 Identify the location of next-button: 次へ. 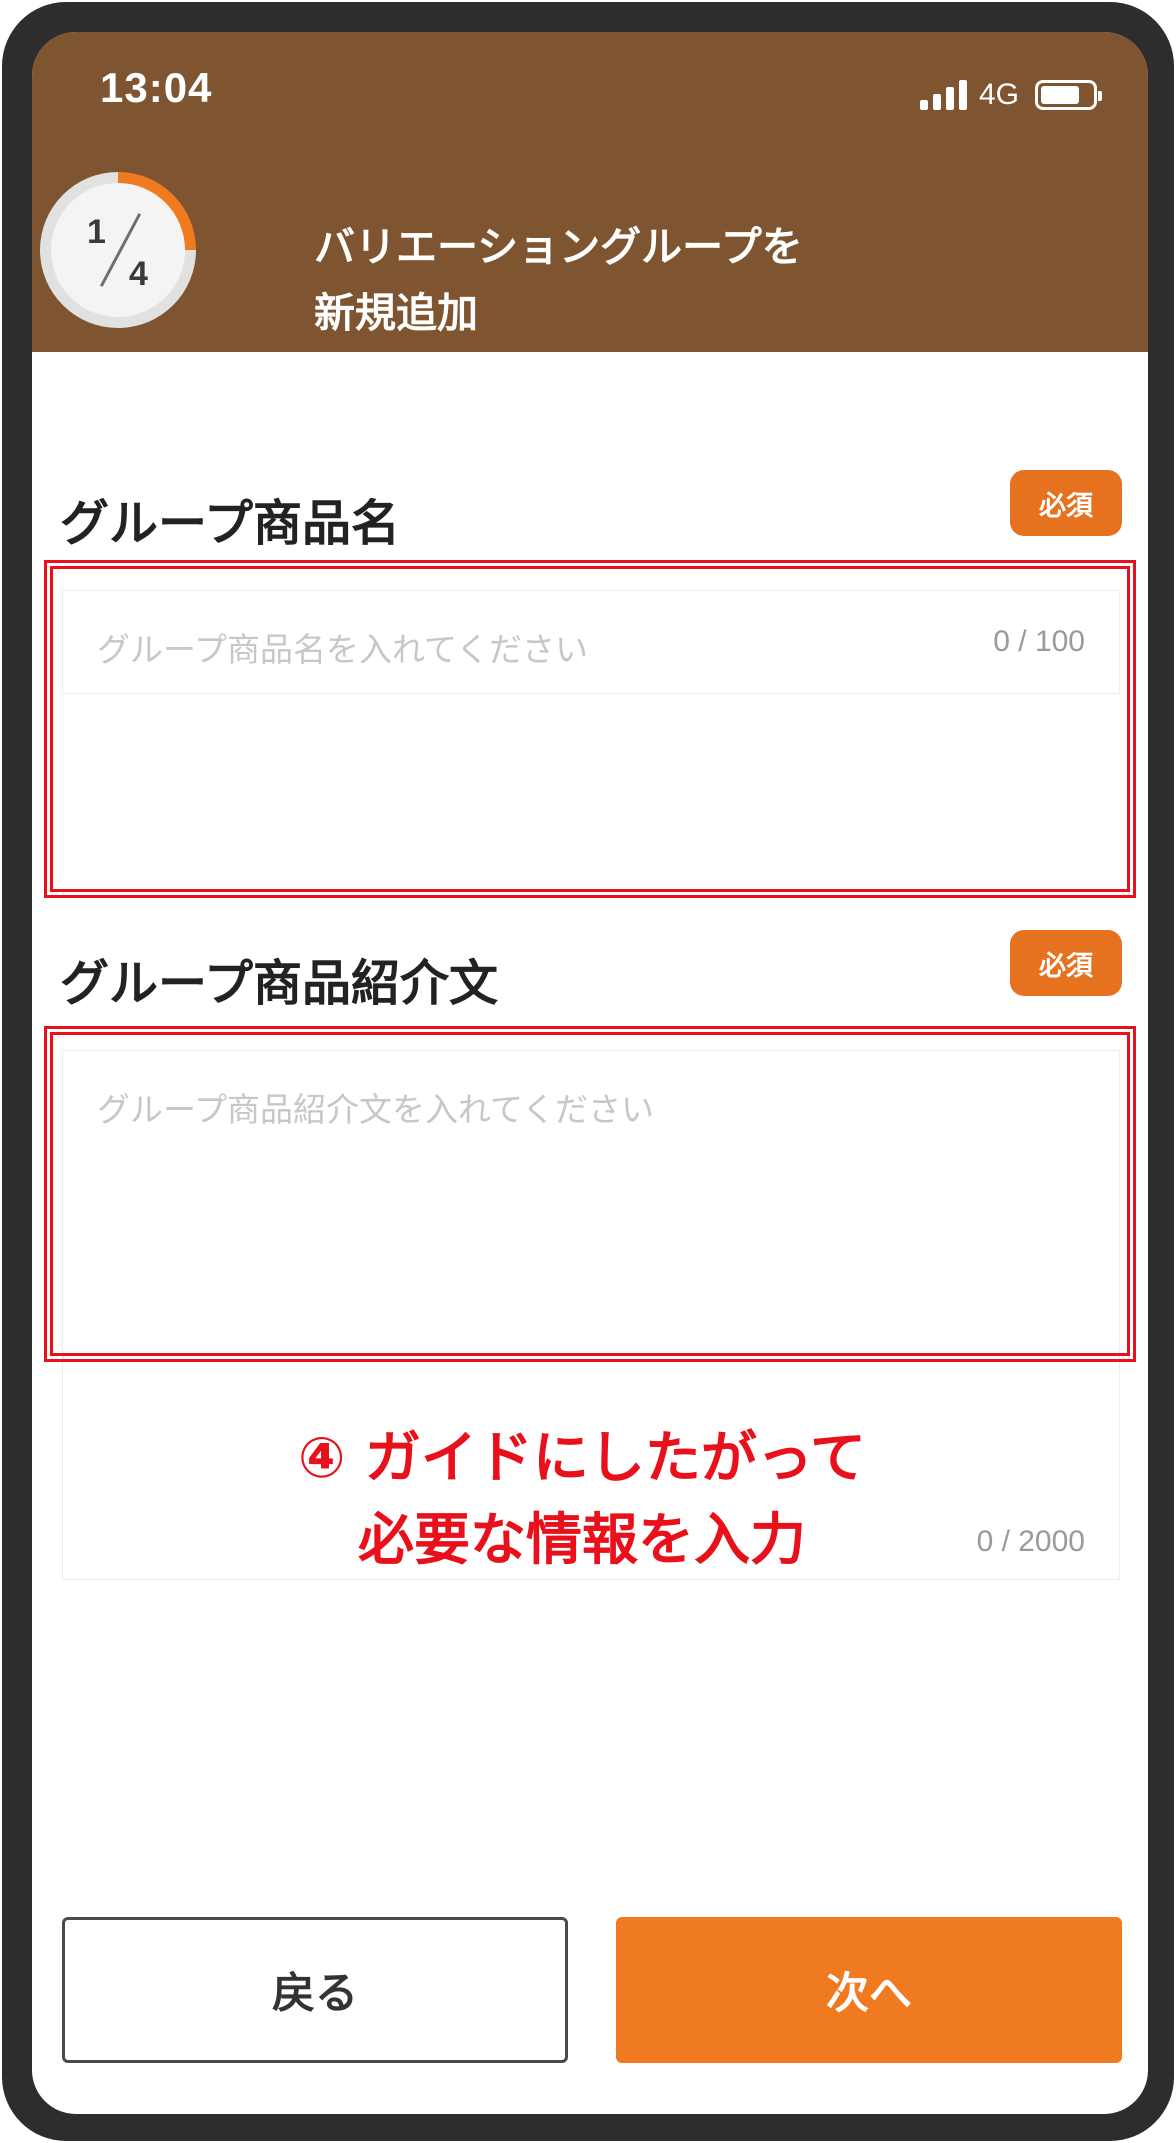
(869, 1990).